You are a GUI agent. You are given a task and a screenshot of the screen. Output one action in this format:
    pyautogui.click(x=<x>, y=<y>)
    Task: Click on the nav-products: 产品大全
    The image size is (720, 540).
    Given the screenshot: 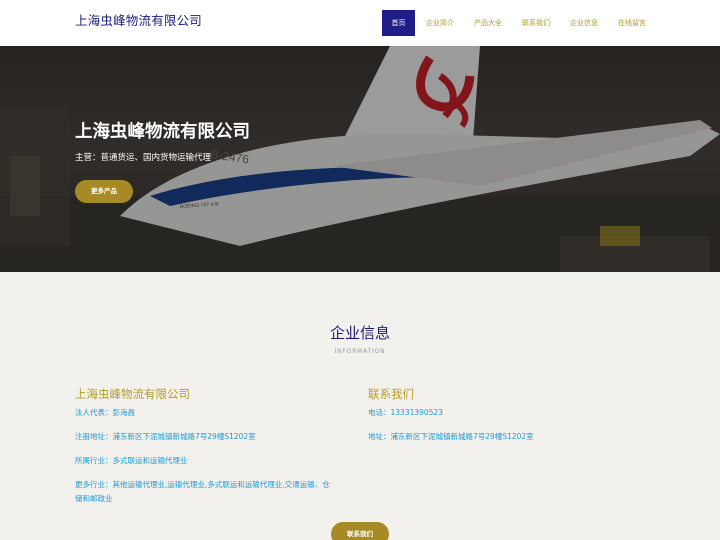 What is the action you would take?
    pyautogui.click(x=488, y=23)
    